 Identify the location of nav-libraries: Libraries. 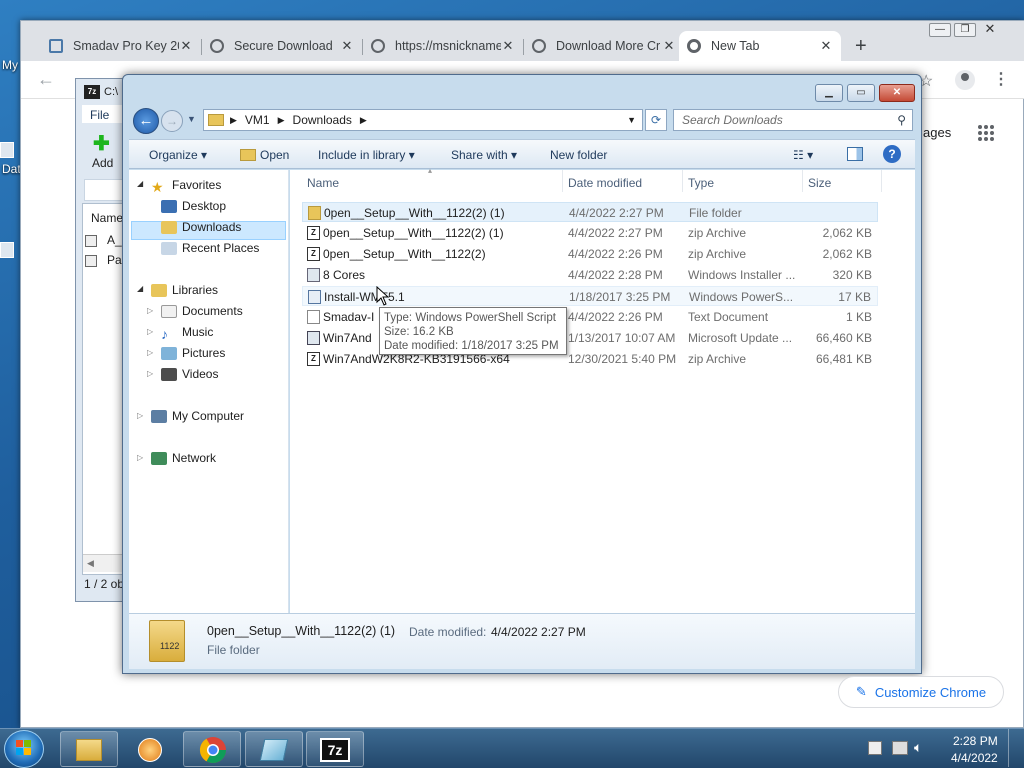
(184, 290).